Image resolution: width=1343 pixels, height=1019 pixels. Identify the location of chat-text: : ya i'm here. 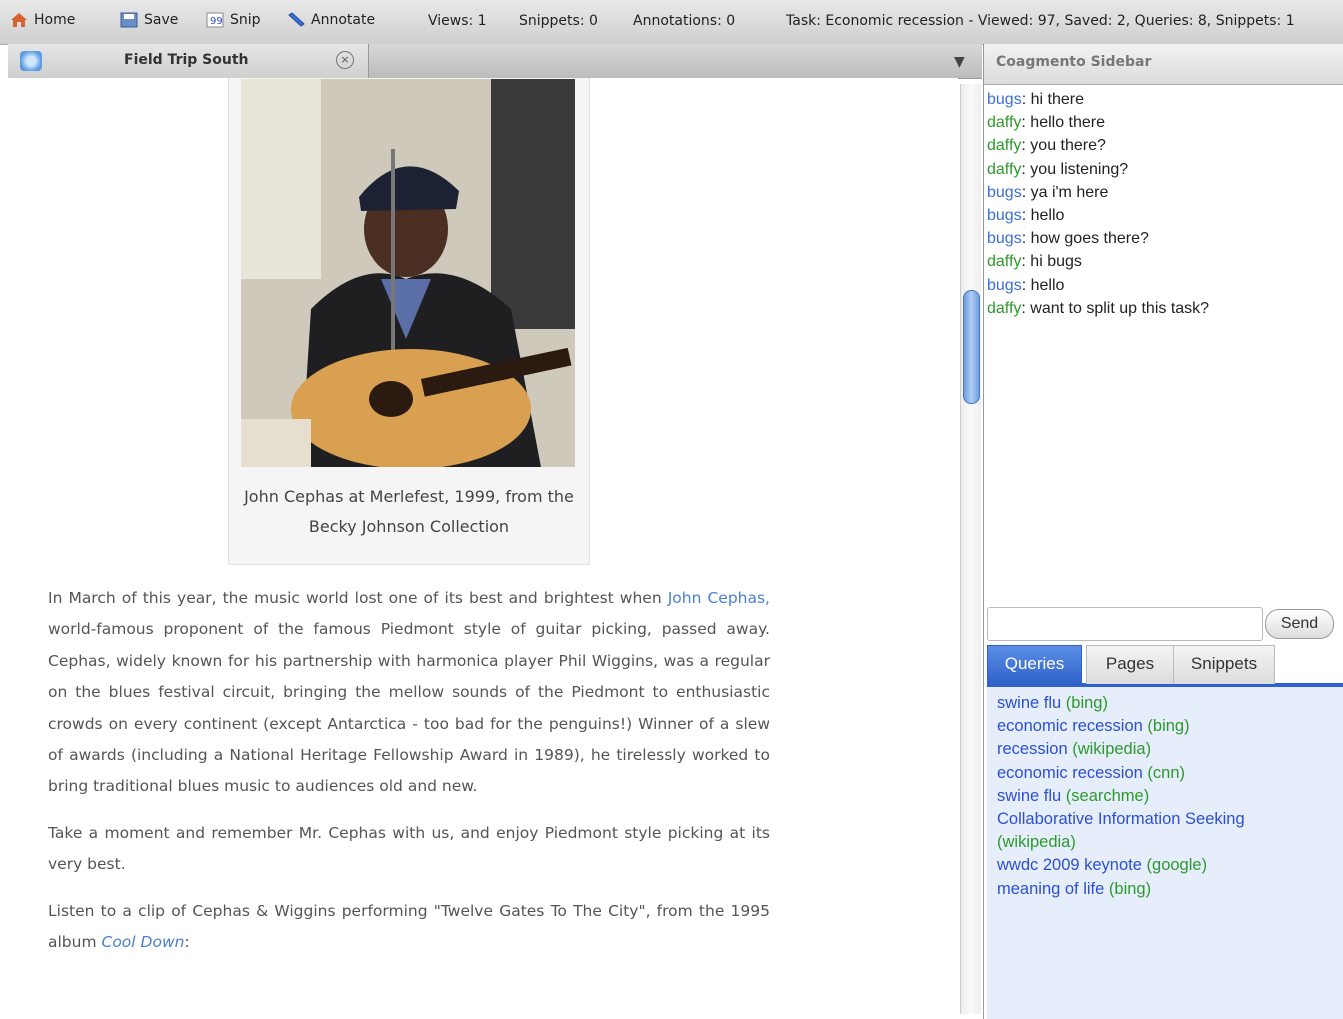
(1065, 192).